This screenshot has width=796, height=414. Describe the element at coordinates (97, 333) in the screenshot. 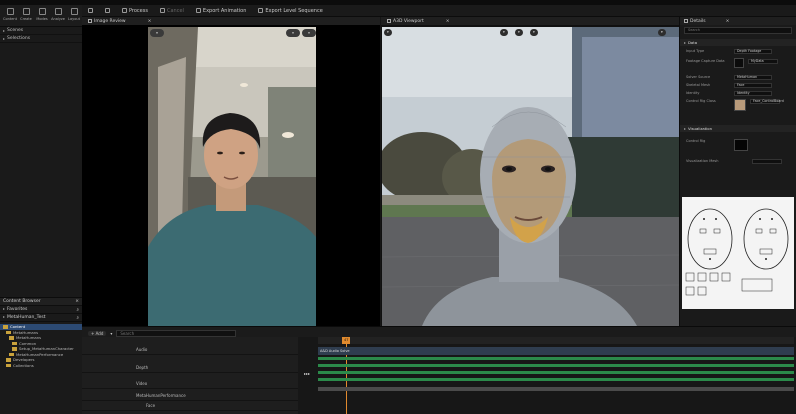

I see `add-track-button: + Add` at that location.